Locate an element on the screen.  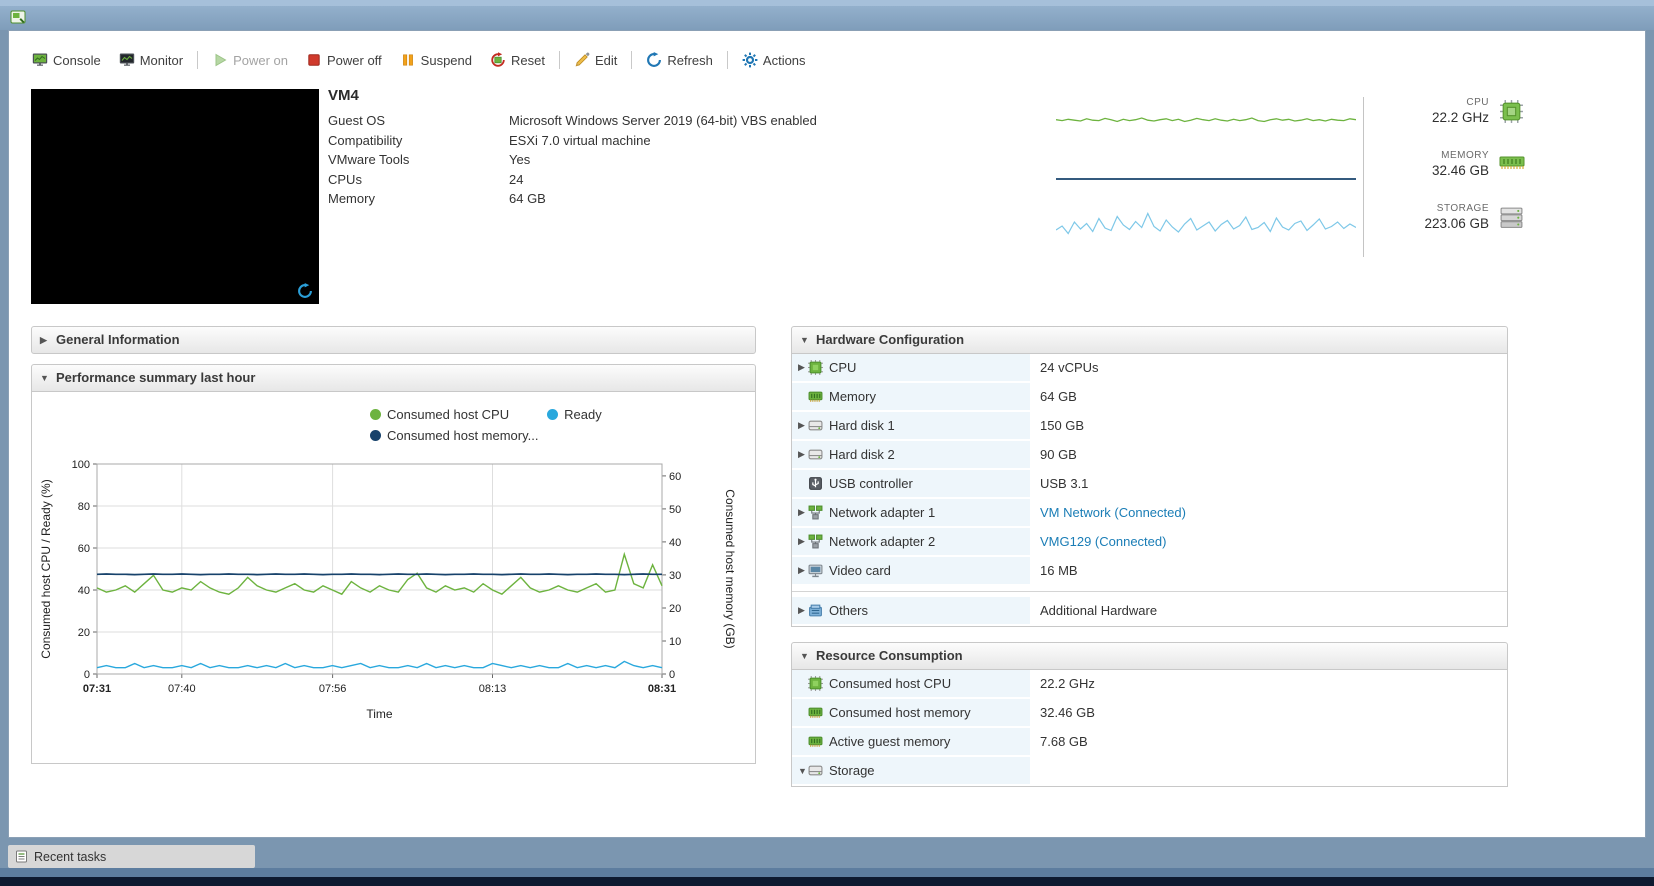
hardware-row-hard-disk-1: ▶ Hard disk 1 150 GB is located at coordinates (1149, 426).